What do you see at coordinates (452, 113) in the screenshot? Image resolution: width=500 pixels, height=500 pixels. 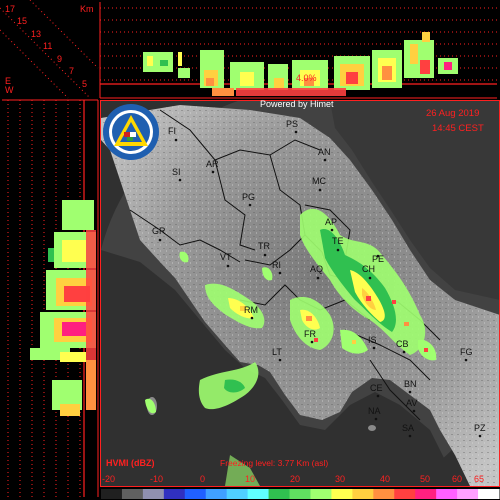 I see `date-label: 26 Aug 2019` at bounding box center [452, 113].